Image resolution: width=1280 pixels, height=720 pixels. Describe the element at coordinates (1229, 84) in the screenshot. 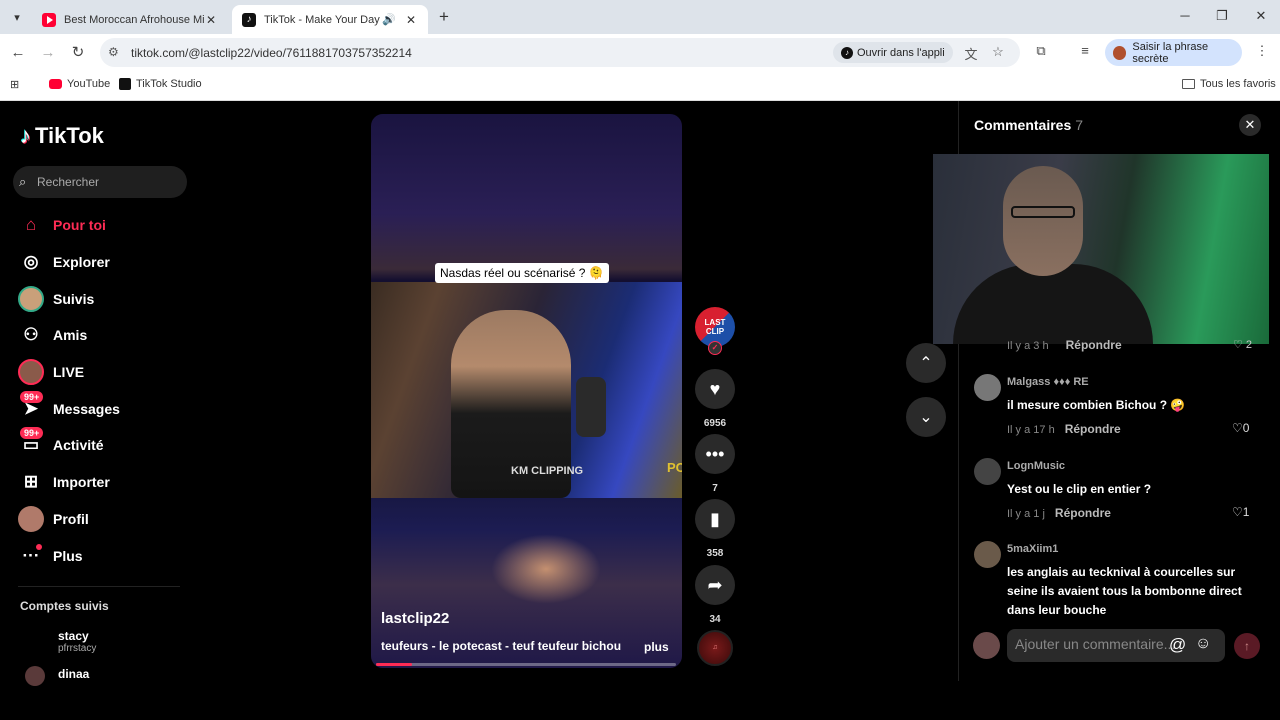

I see `all-favorites: Tous les favoris` at that location.